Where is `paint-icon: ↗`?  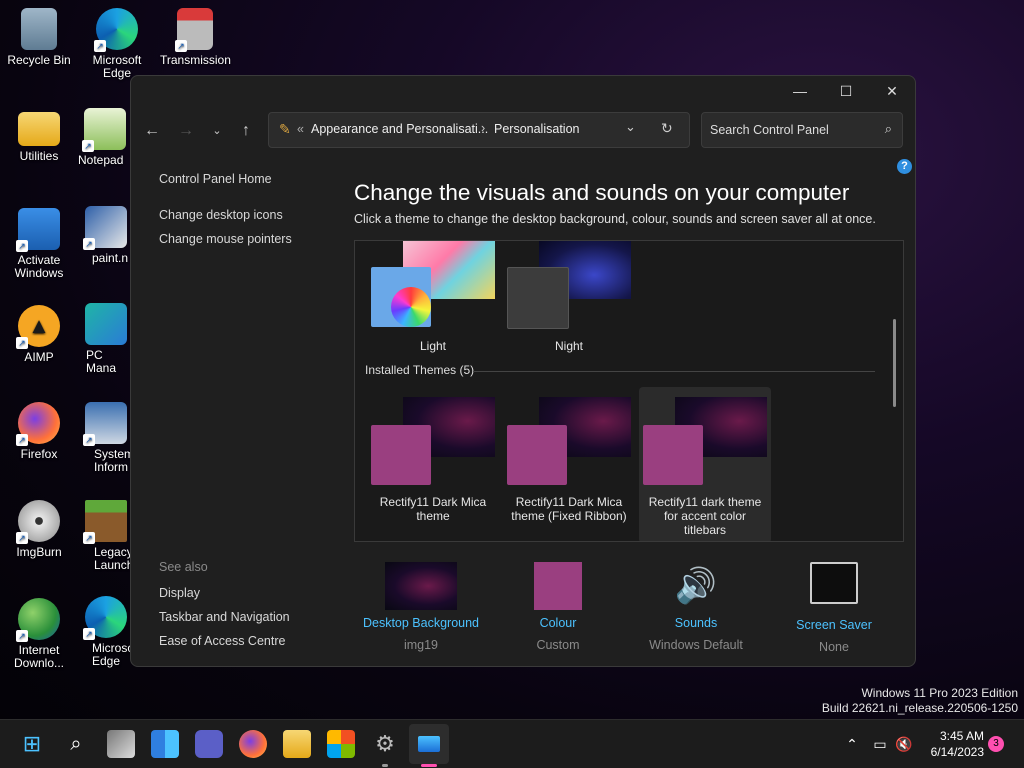
paint-icon: ↗ is located at coordinates (105, 228).